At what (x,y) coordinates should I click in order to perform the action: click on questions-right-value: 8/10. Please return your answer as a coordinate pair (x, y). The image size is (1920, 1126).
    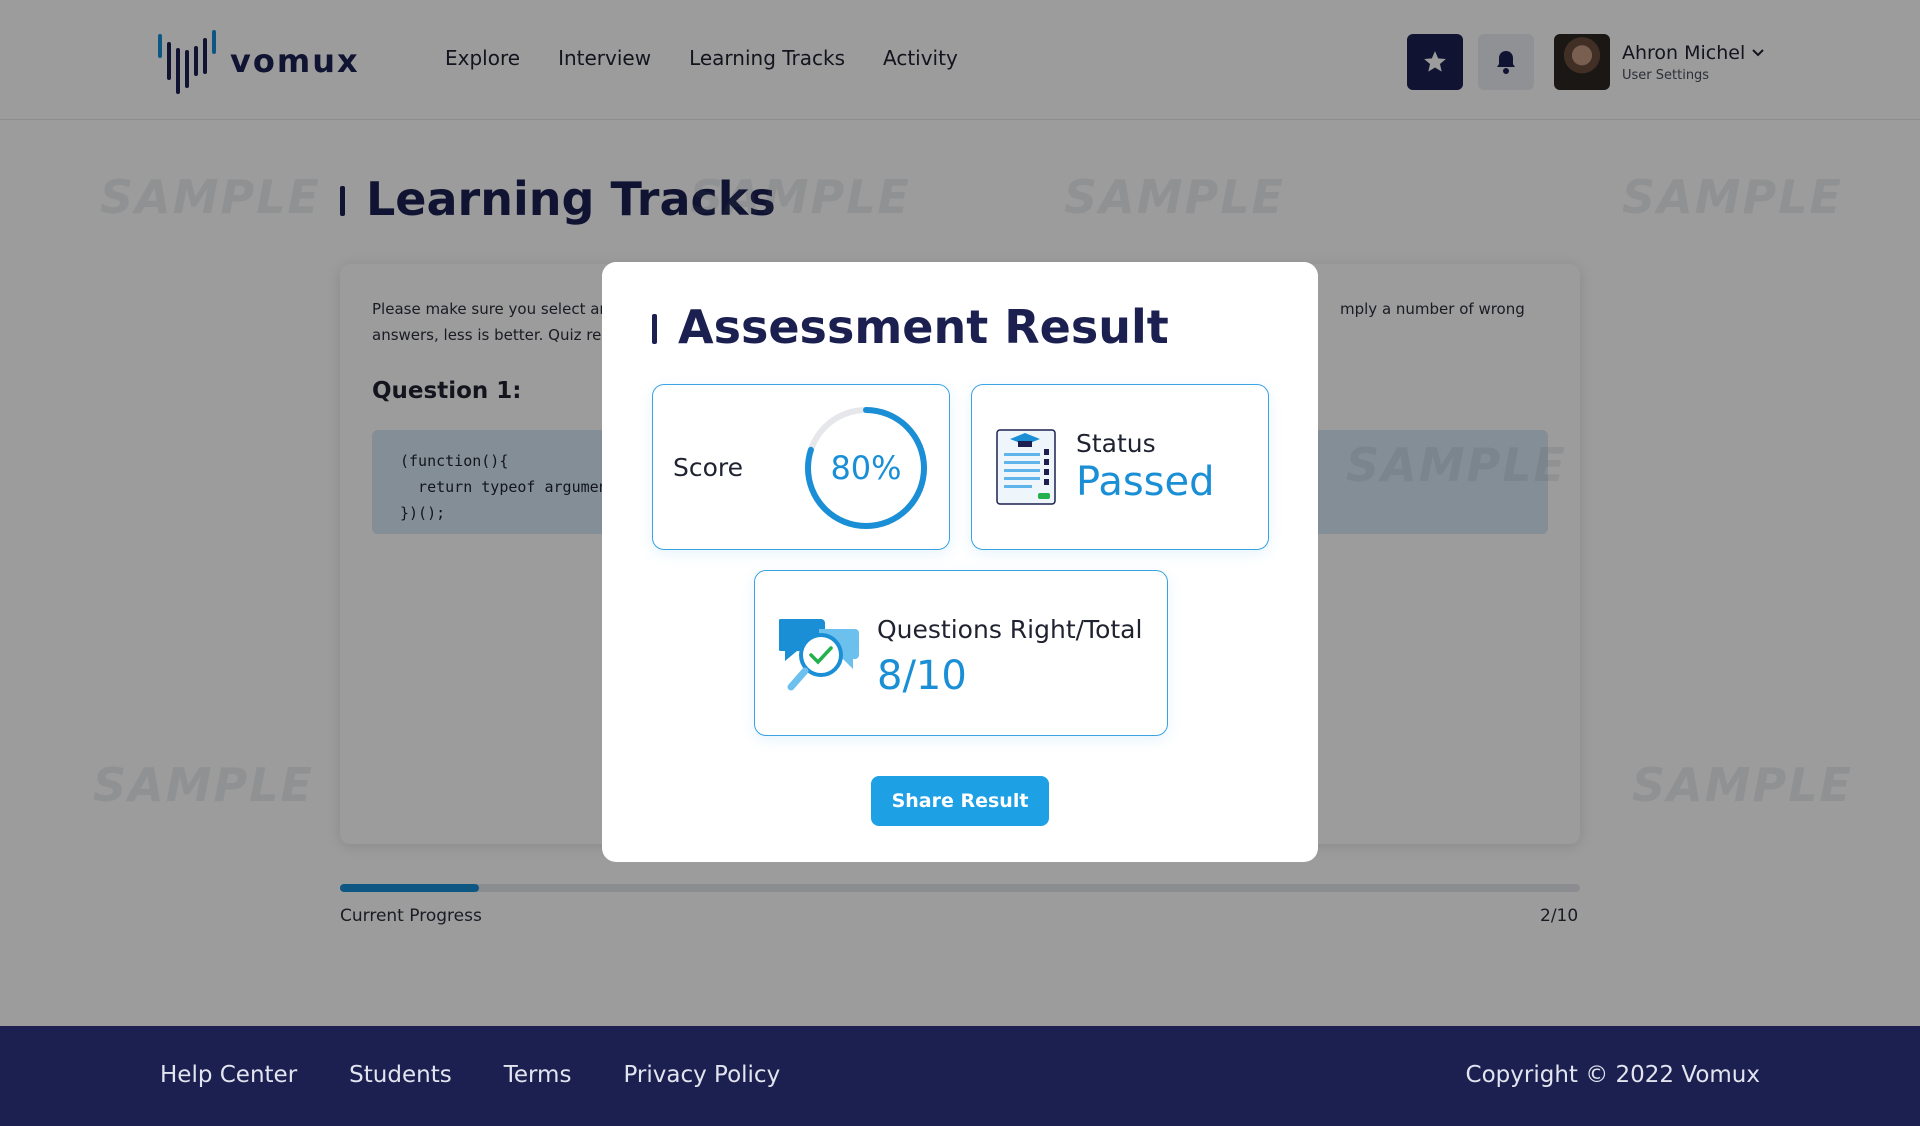
    Looking at the image, I should click on (922, 676).